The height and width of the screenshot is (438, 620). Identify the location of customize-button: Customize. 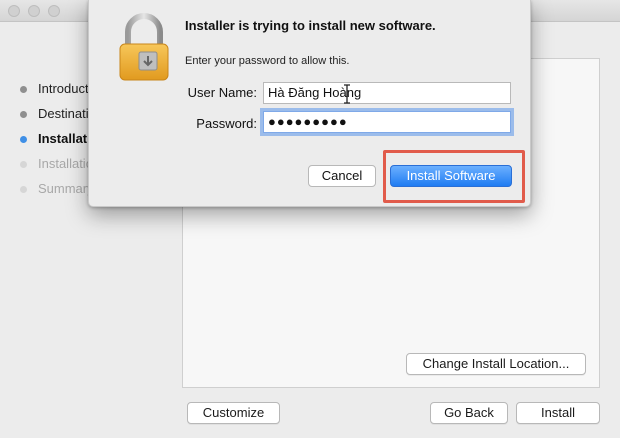
(233, 413).